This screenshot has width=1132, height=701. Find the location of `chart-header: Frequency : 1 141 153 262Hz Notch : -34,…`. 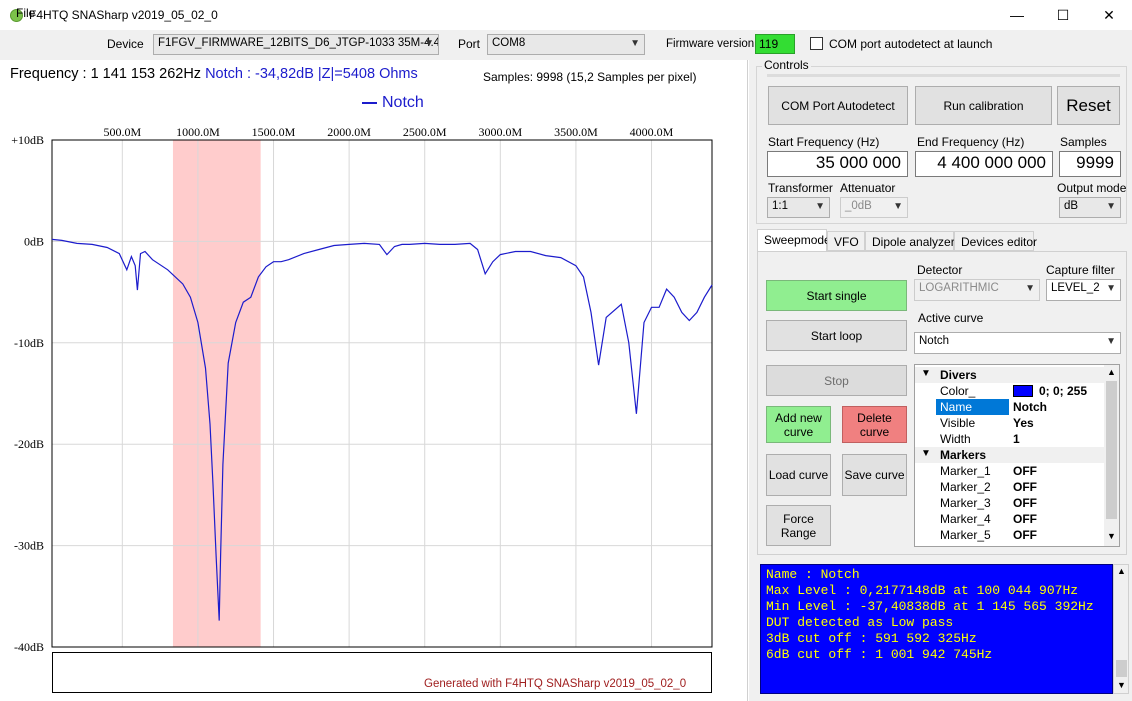

chart-header: Frequency : 1 141 153 262Hz Notch : -34,… is located at coordinates (214, 74).